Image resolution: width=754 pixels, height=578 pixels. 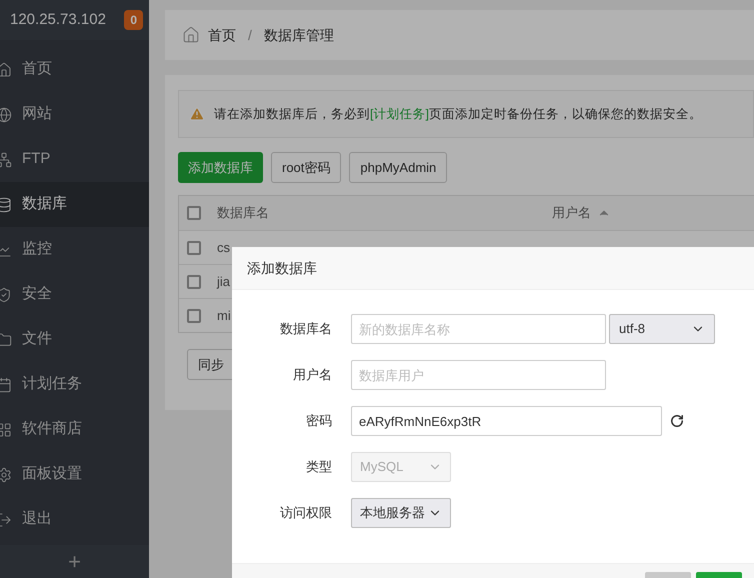 What do you see at coordinates (74, 429) in the screenshot?
I see `nav-item: 软件商店` at bounding box center [74, 429].